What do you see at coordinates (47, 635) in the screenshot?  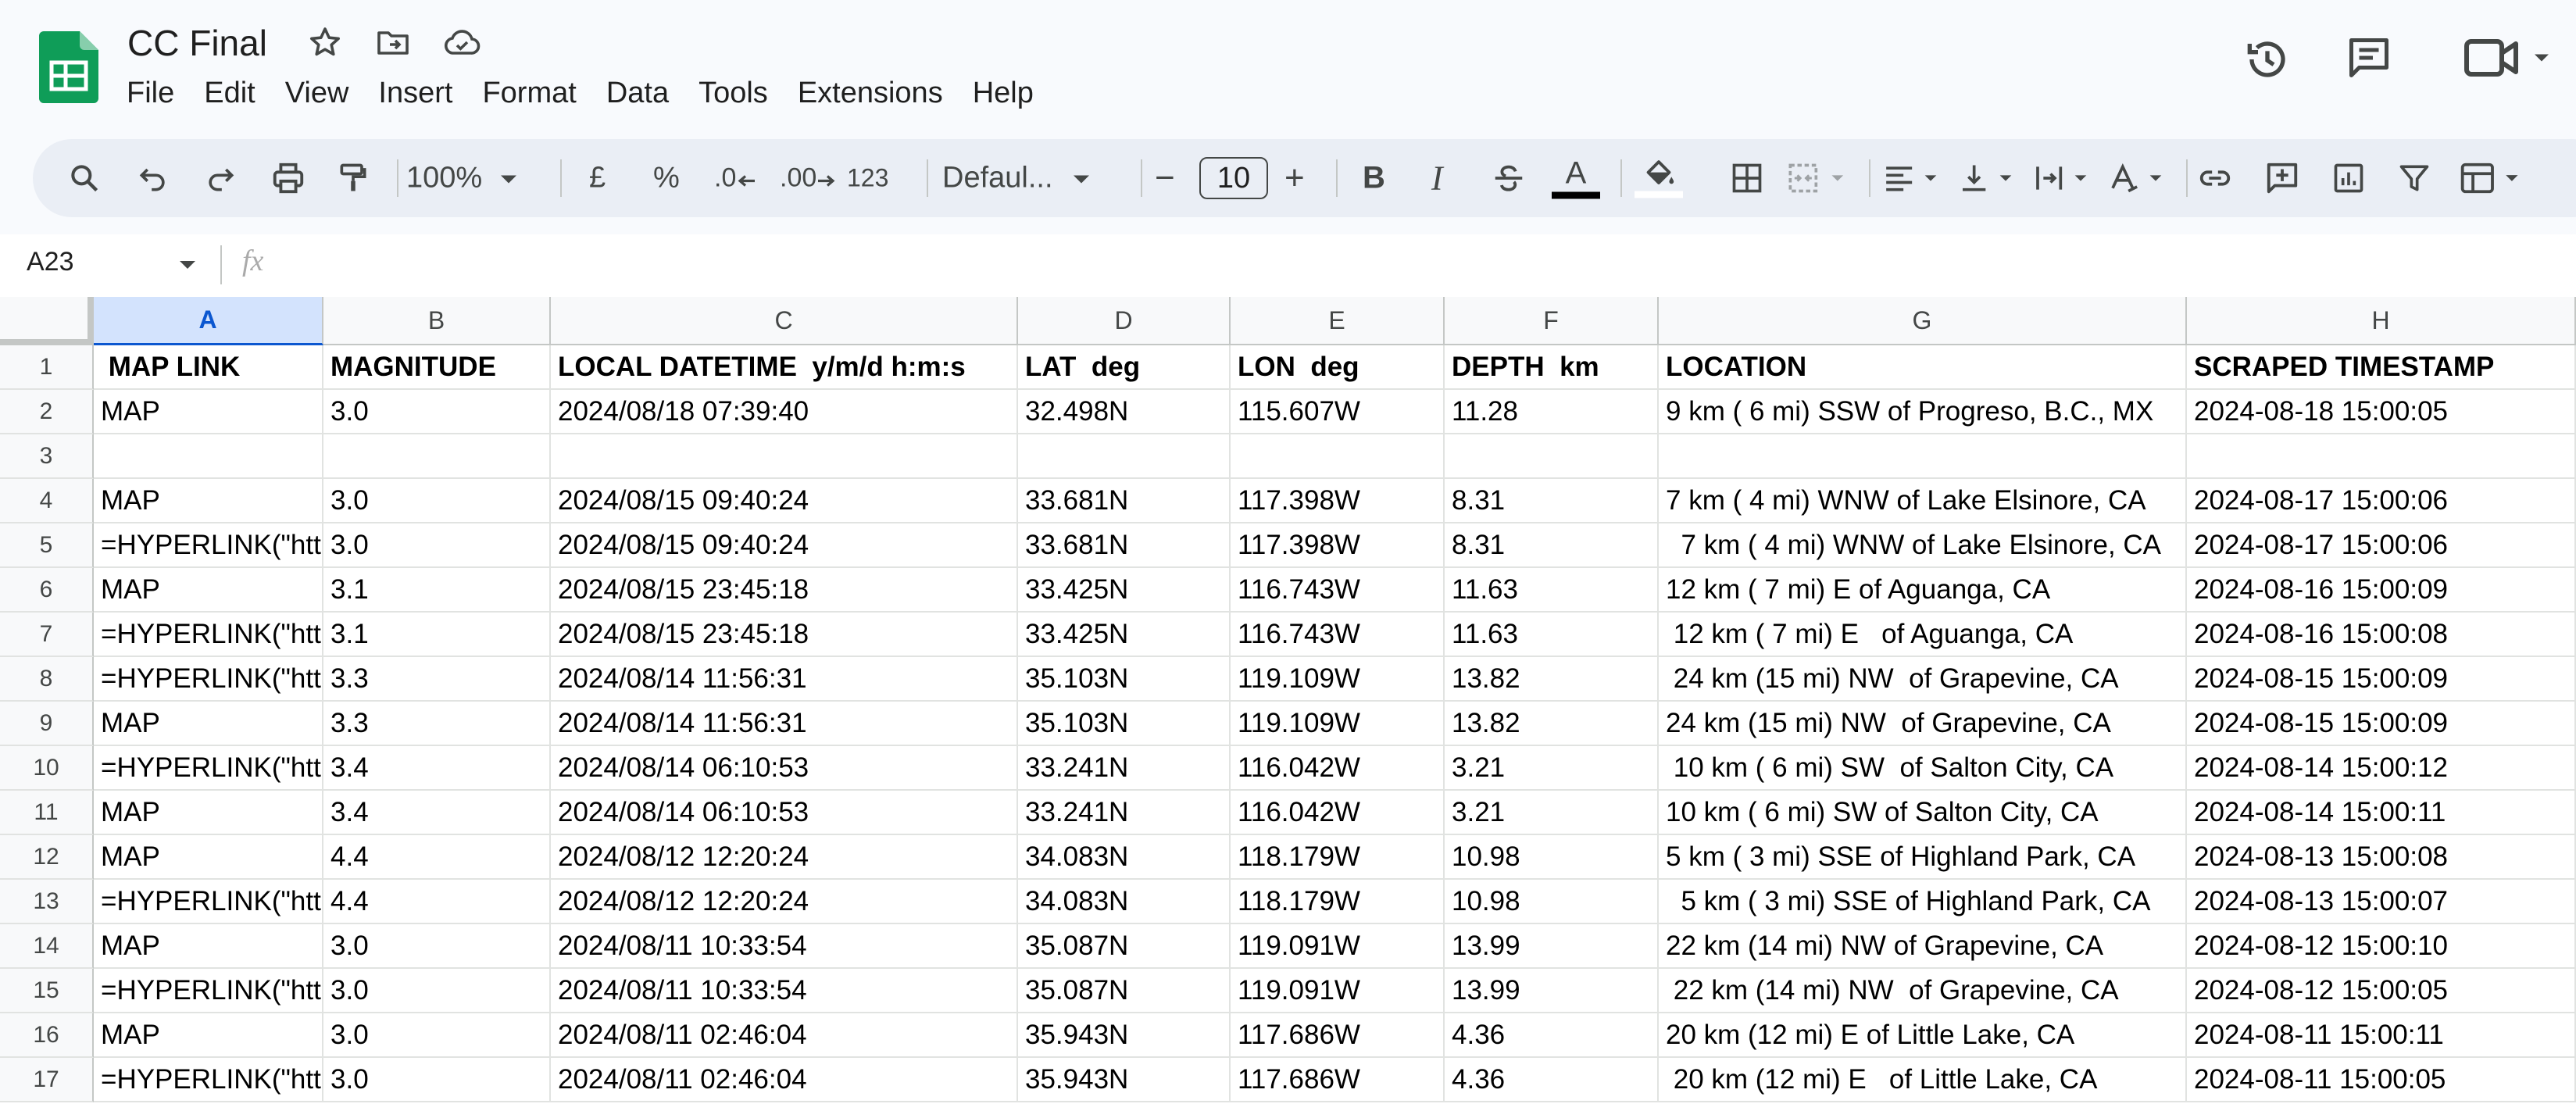 I see `row-header: 7` at bounding box center [47, 635].